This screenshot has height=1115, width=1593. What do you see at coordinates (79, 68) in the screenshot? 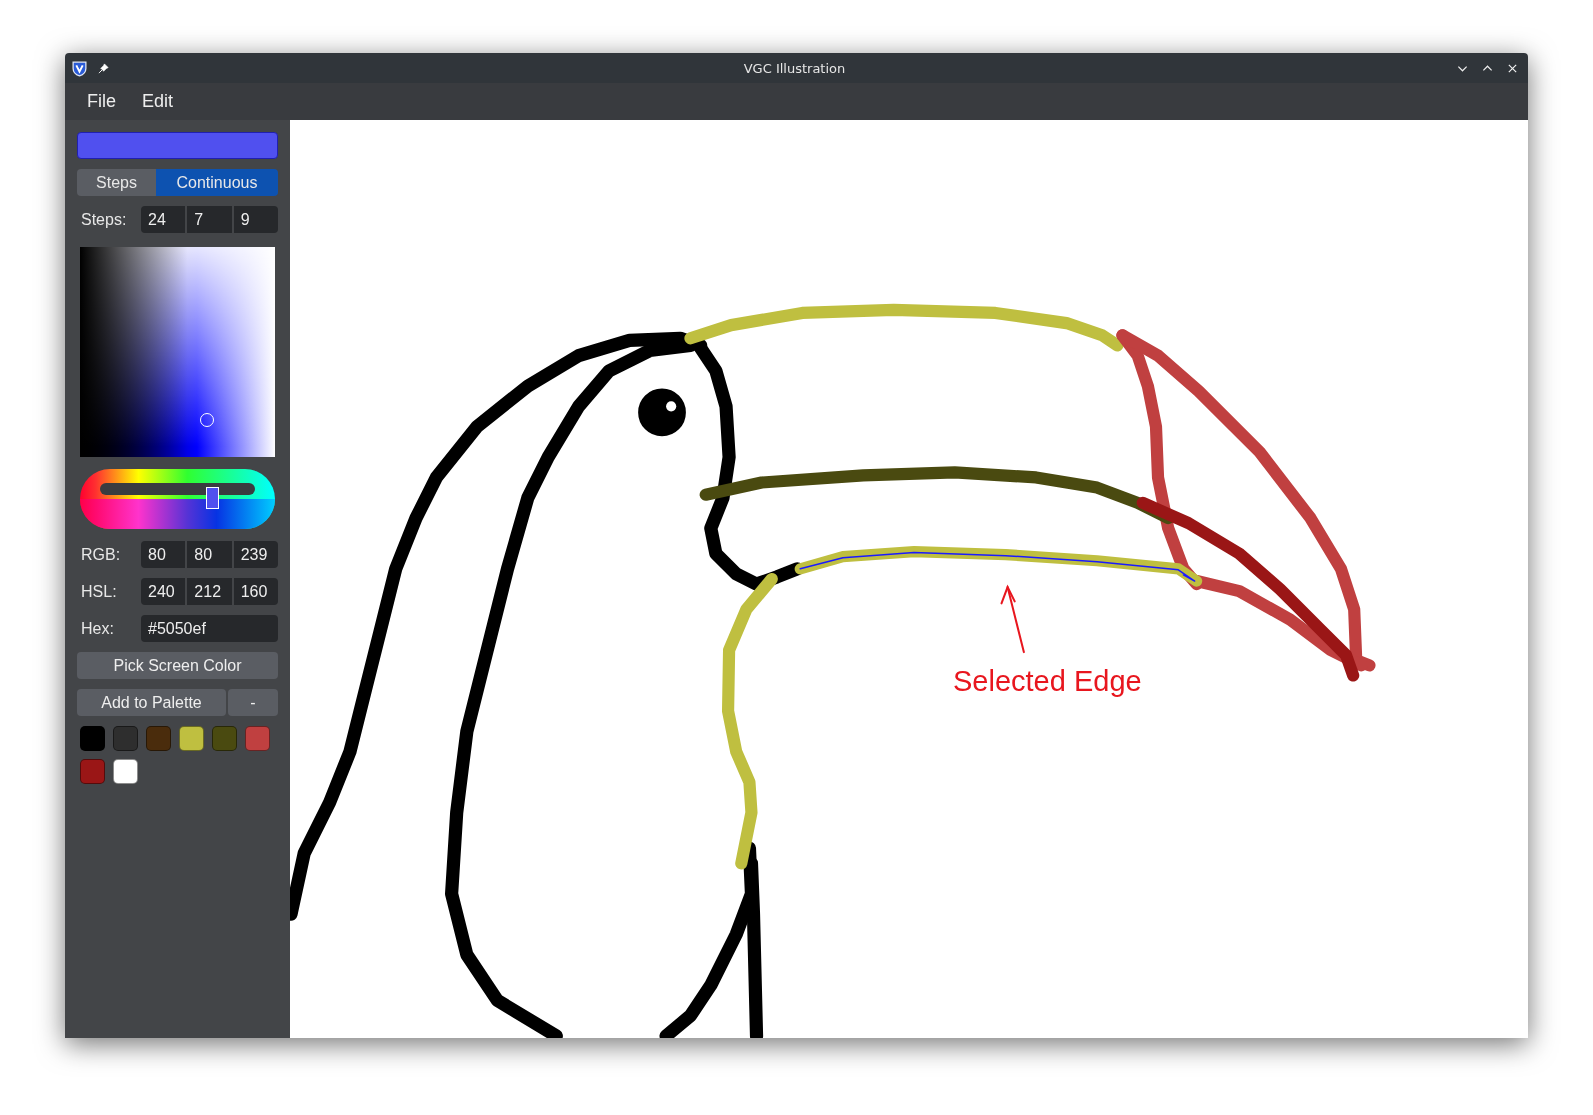
I see `app-logo-icon` at bounding box center [79, 68].